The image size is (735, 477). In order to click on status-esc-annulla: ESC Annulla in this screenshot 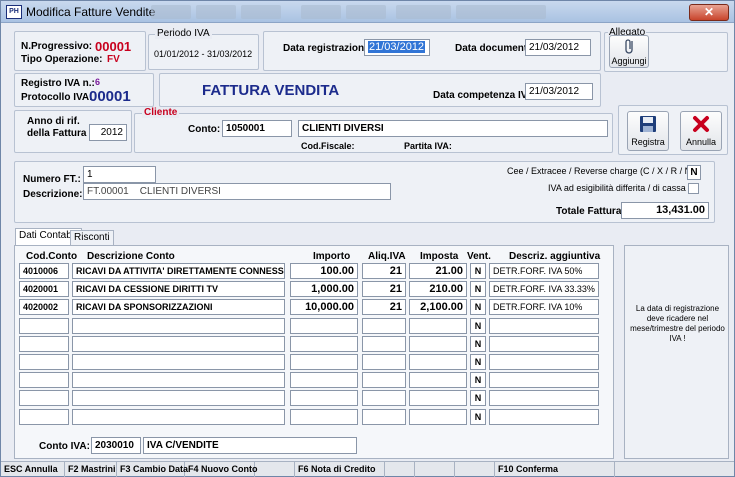, I will do `click(33, 469)`.